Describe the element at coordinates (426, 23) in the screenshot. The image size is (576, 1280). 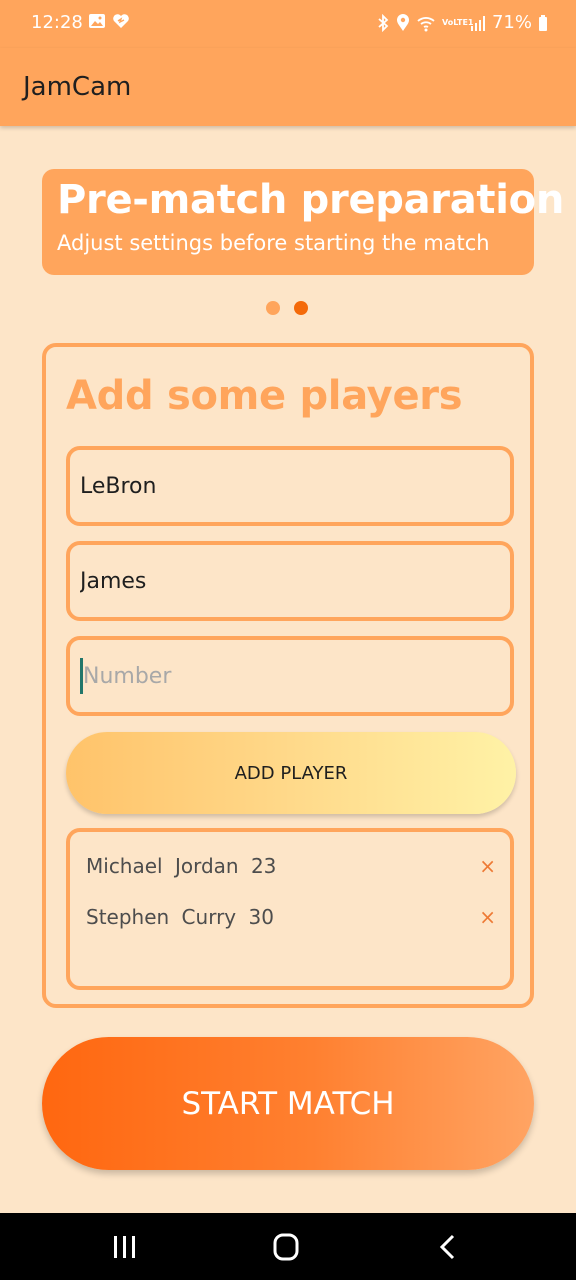
I see `wifi-icon` at that location.